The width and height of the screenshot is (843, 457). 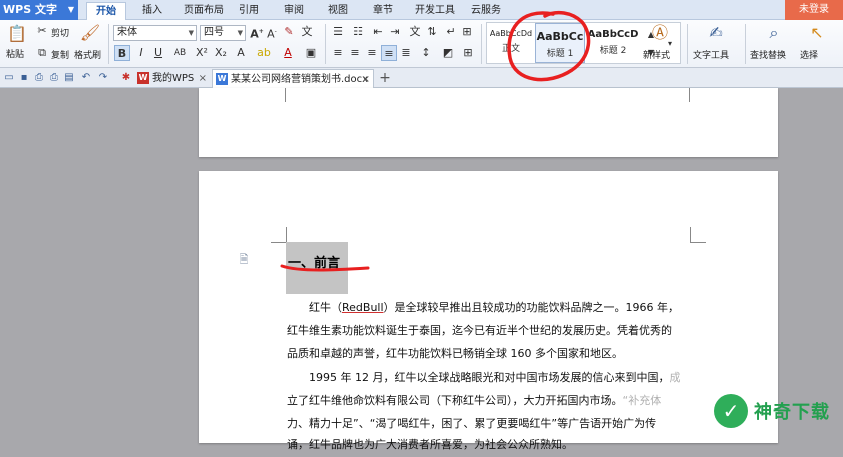 I want to click on paragraph-handle-icon: 🗎, so click(x=244, y=260).